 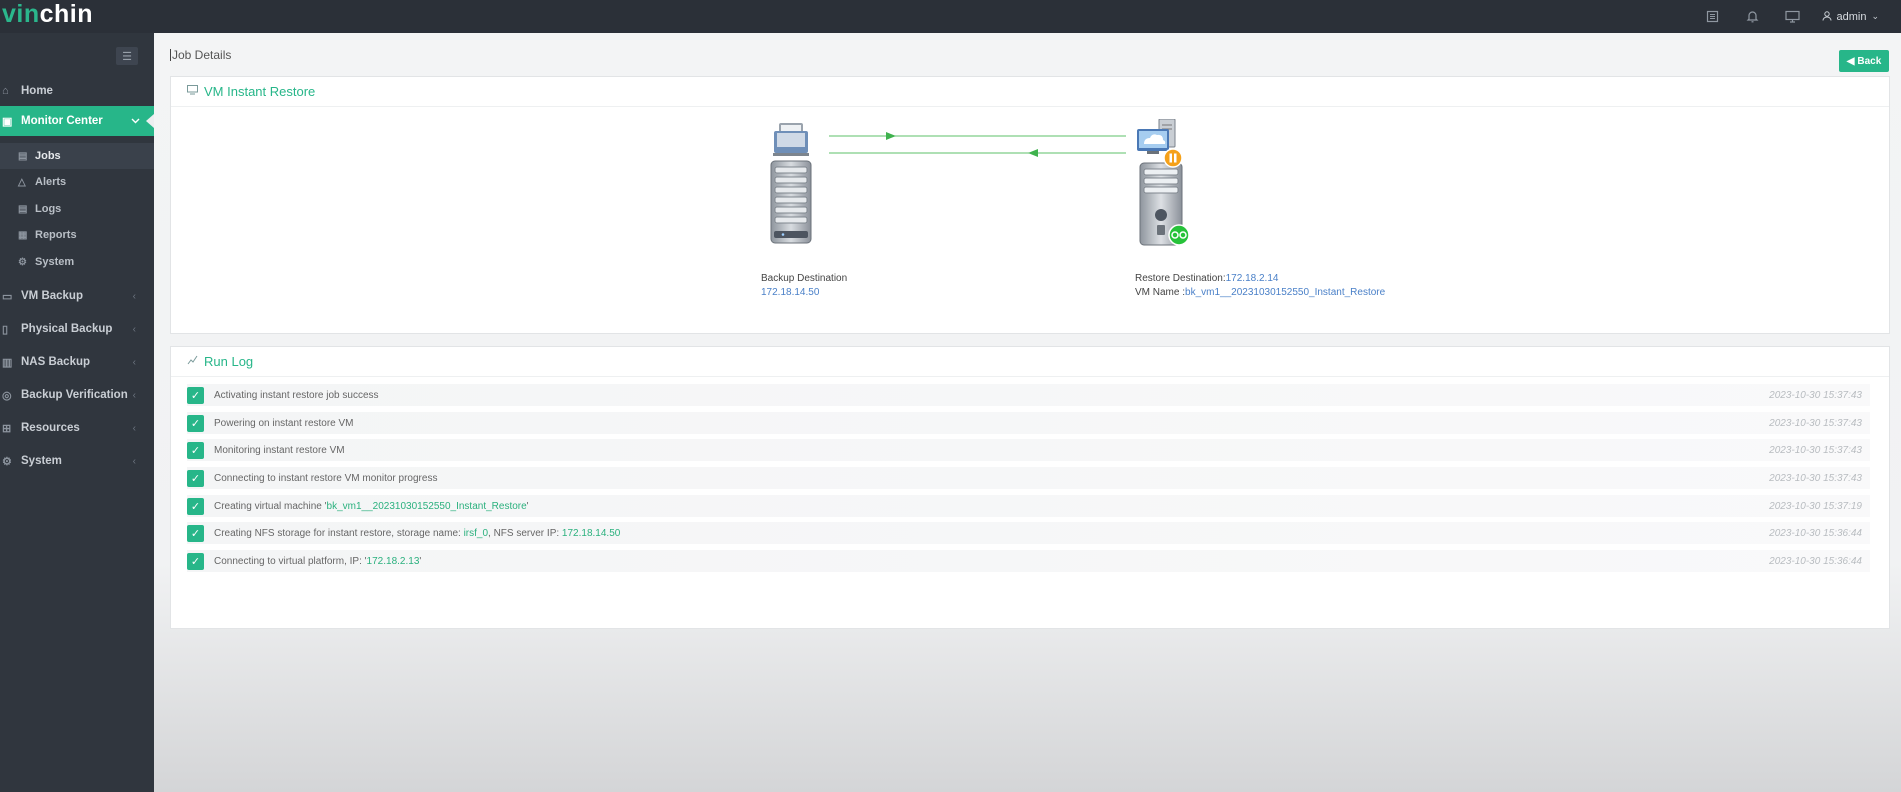 I want to click on home-icon: ⌂, so click(x=5, y=91).